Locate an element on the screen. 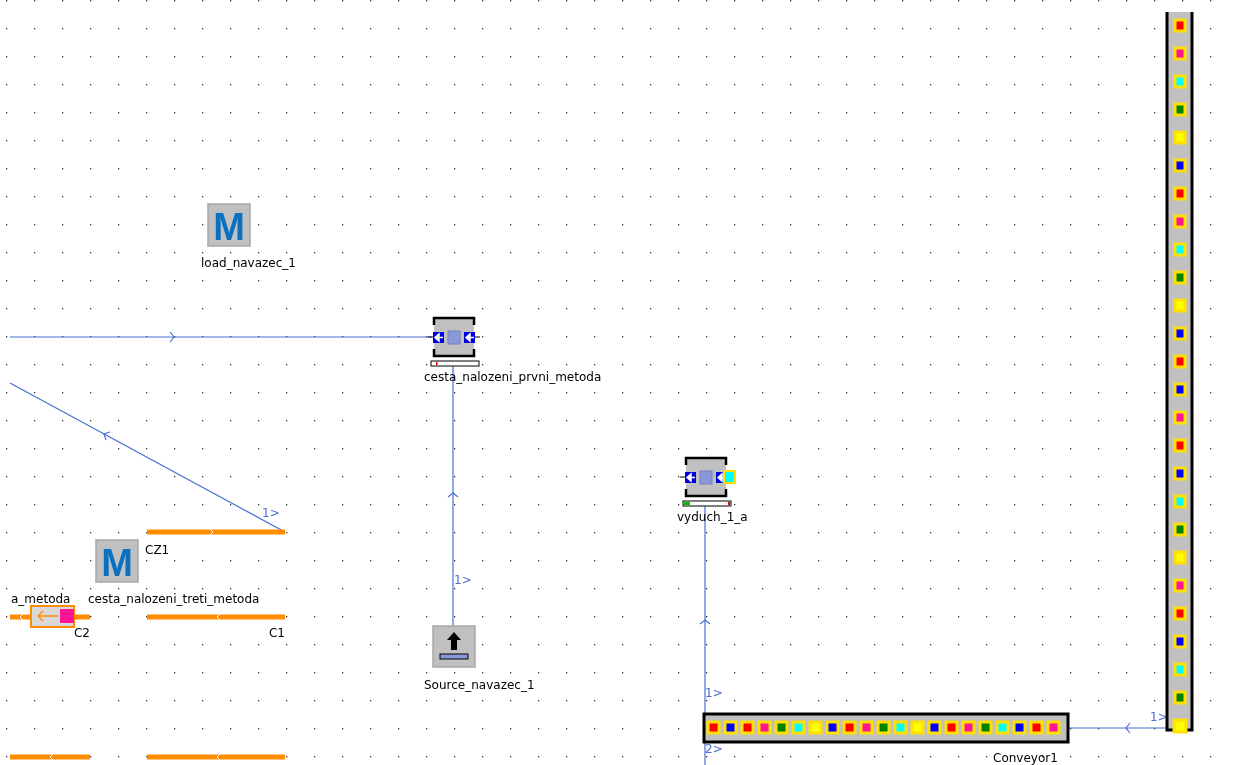  conveyor-label: Conveyor1 is located at coordinates (1025, 758).